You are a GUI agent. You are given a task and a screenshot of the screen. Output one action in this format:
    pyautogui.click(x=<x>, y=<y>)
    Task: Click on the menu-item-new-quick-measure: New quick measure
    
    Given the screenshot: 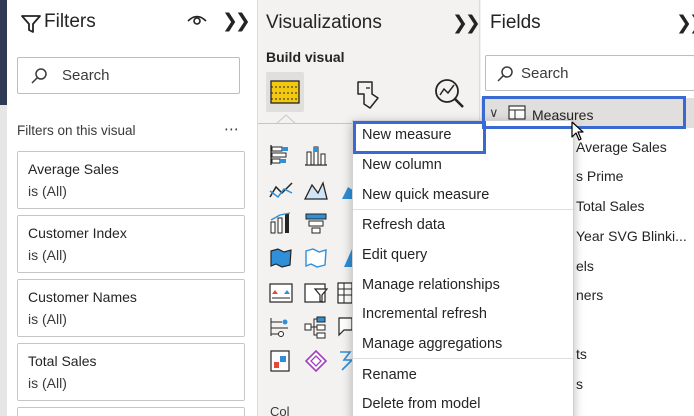 What is the action you would take?
    pyautogui.click(x=425, y=195)
    